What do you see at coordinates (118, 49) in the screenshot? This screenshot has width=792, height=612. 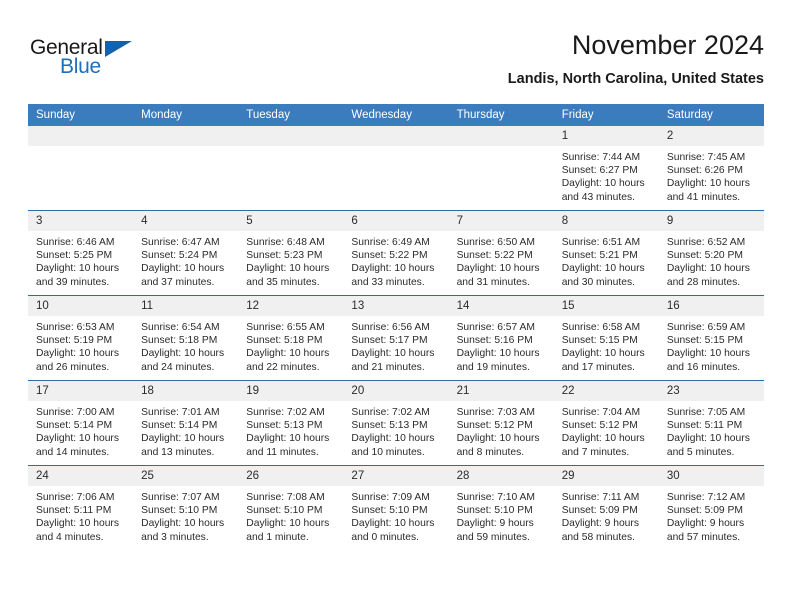 I see `logo-triangle-icon` at bounding box center [118, 49].